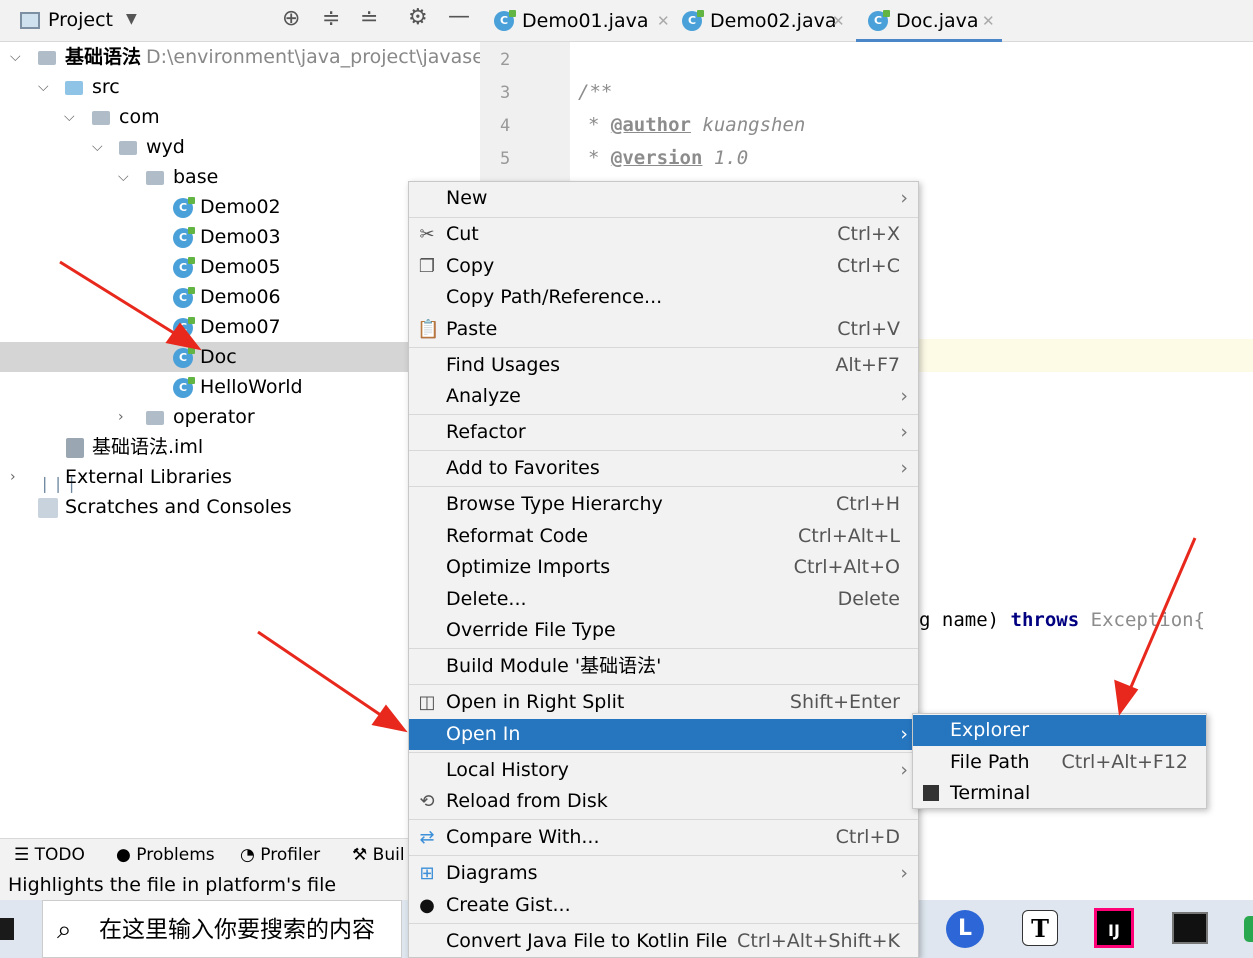 Image resolution: width=1253 pixels, height=958 pixels. What do you see at coordinates (323, 676) in the screenshot?
I see `arrow-to-open-in` at bounding box center [323, 676].